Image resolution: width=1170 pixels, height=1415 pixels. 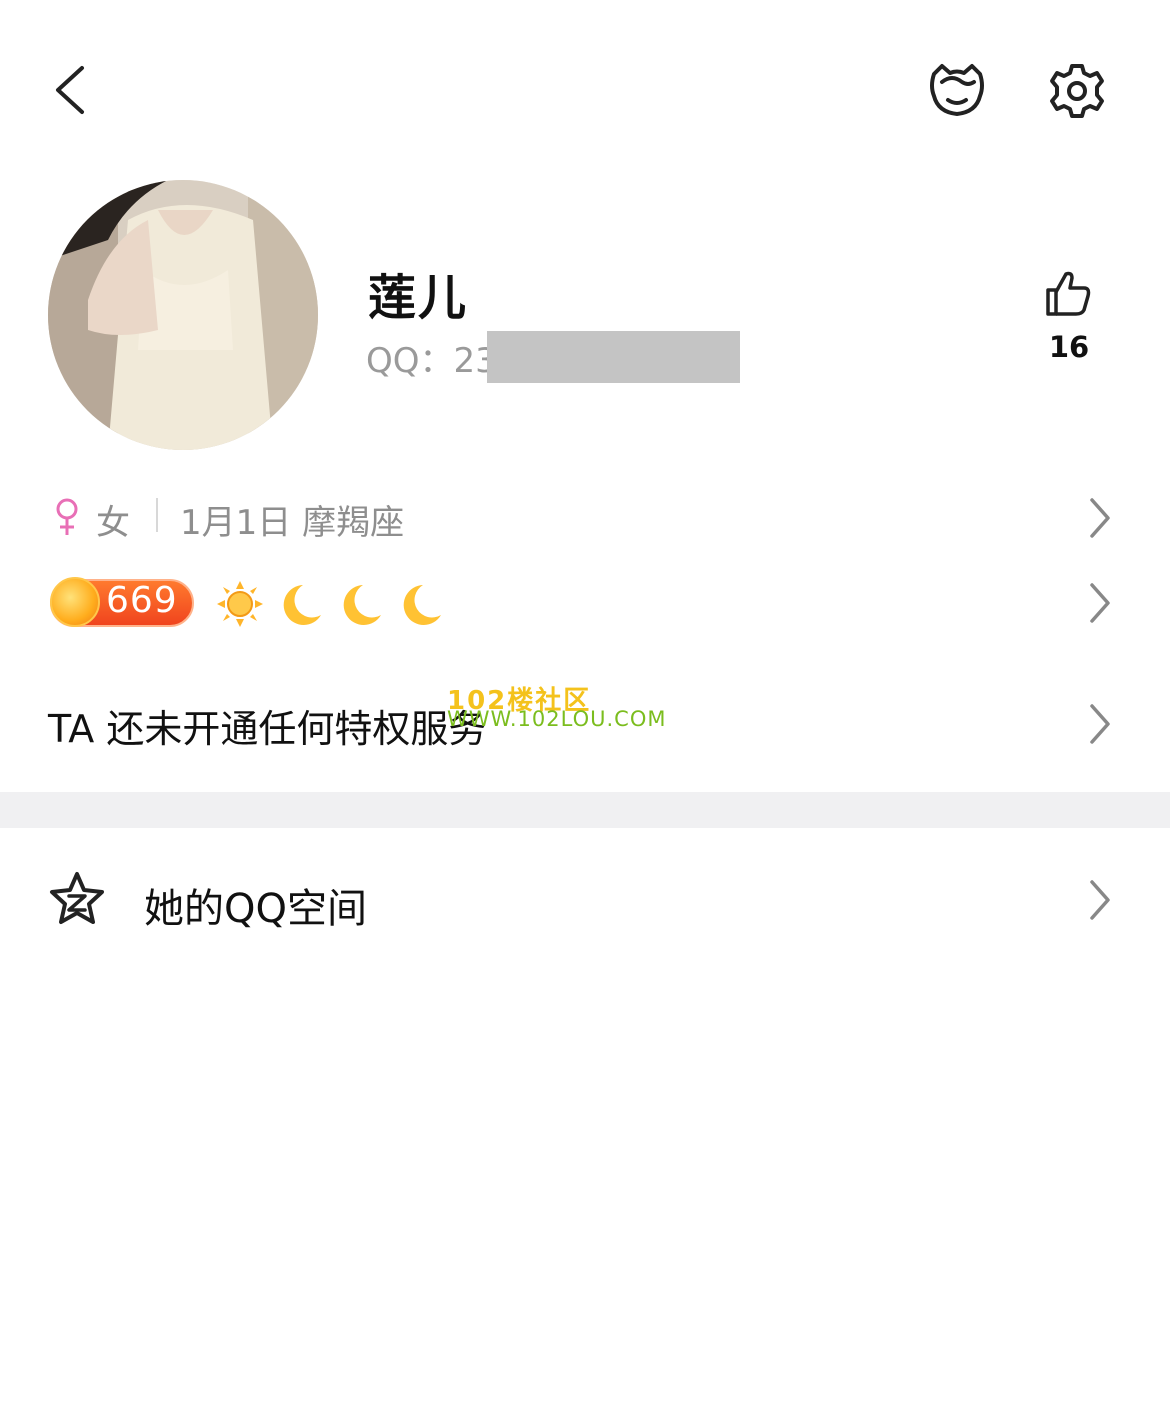 What do you see at coordinates (431, 361) in the screenshot?
I see `qq-number: QQ：23` at bounding box center [431, 361].